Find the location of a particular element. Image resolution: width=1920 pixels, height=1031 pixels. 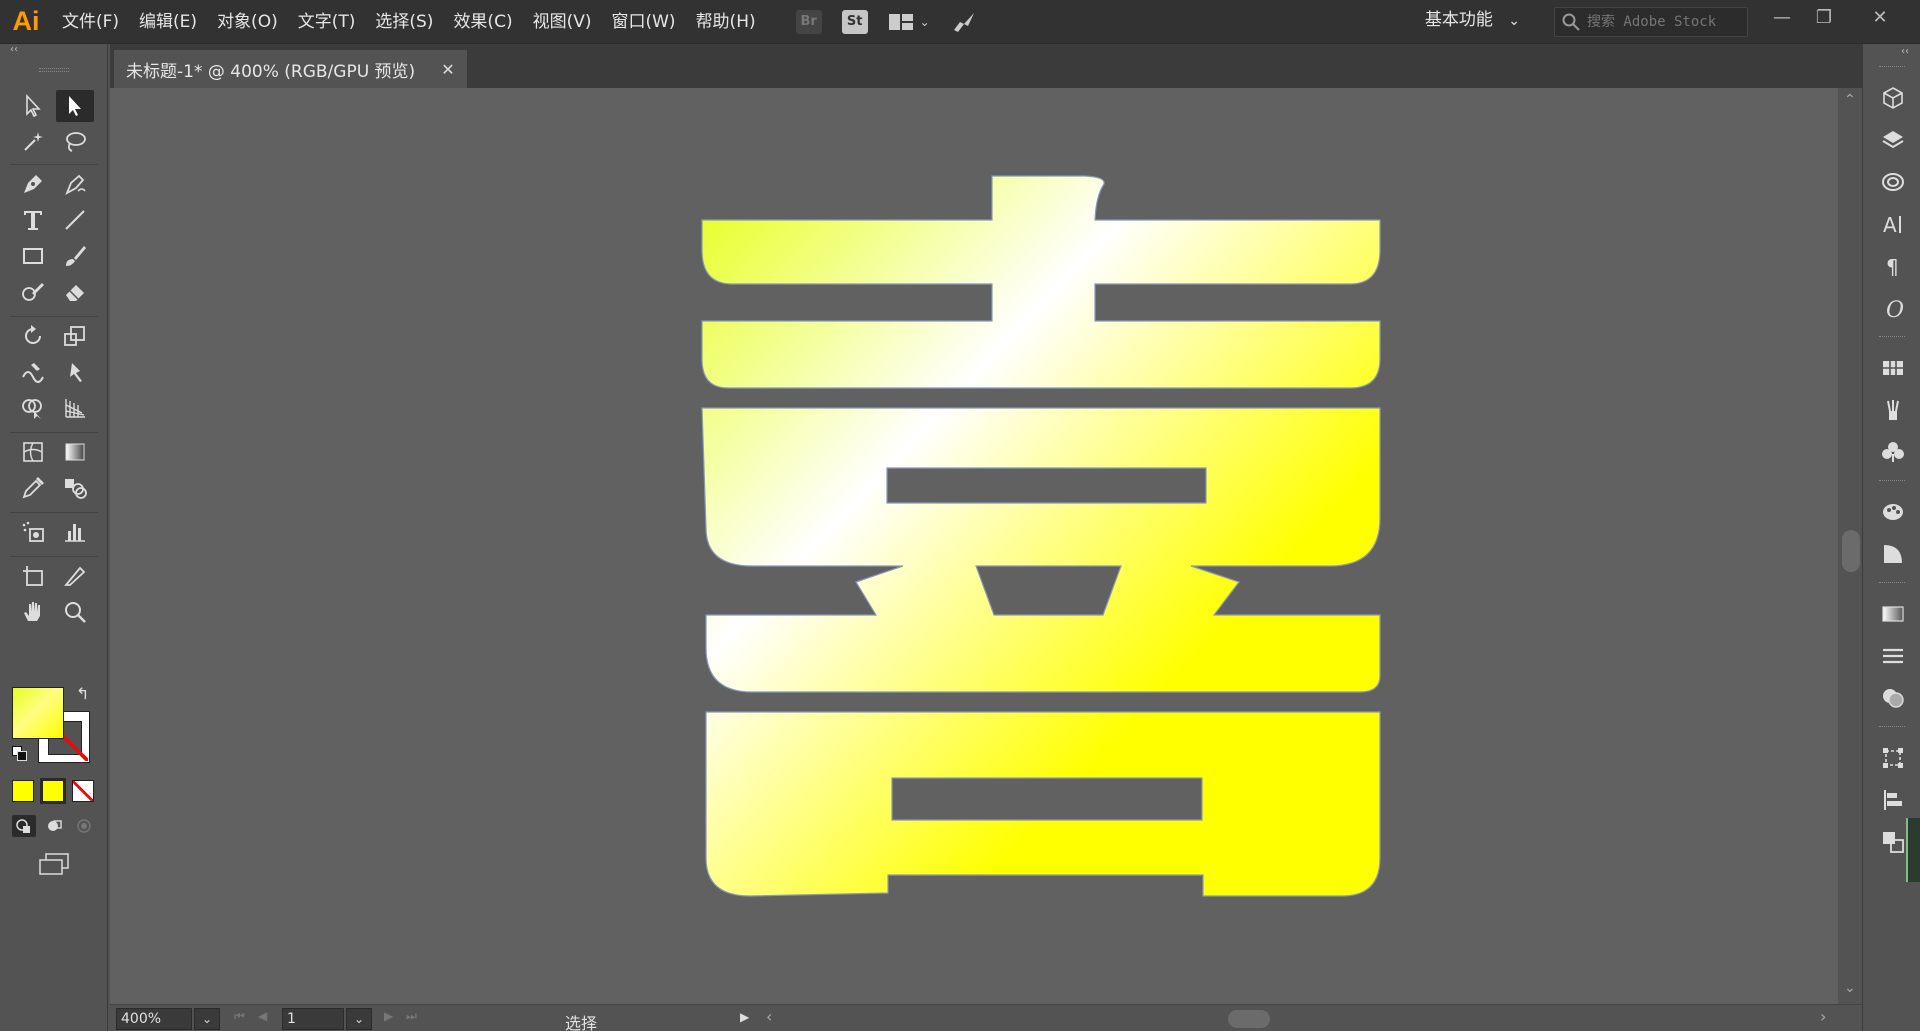

next-artboard-icon: ▶ is located at coordinates (388, 1016).